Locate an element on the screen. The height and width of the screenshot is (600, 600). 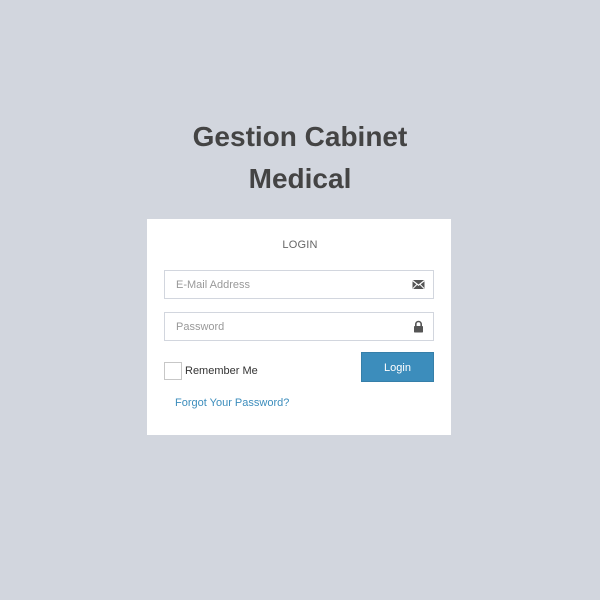
logo-line-2: Medical is located at coordinates (300, 178).